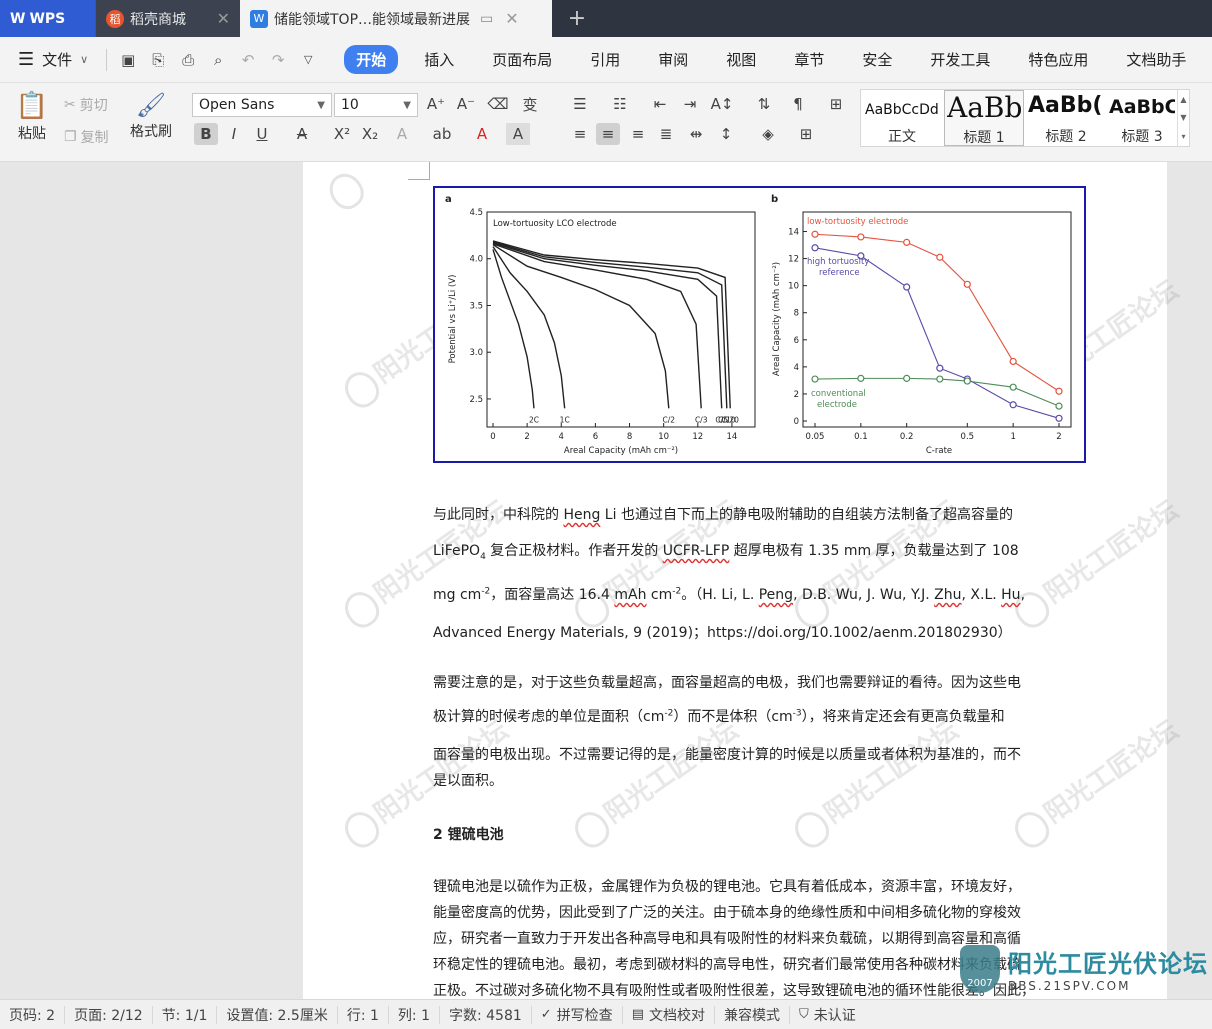 The width and height of the screenshot is (1212, 1029). Describe the element at coordinates (206, 134) in the screenshot. I see `bold-icon: B` at that location.